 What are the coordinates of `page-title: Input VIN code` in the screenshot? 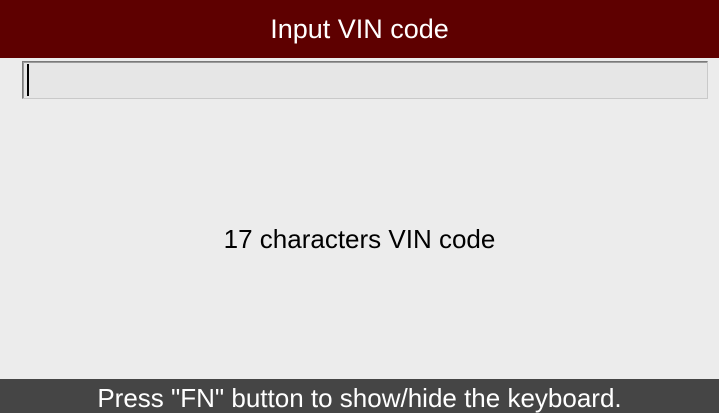 It's located at (359, 29).